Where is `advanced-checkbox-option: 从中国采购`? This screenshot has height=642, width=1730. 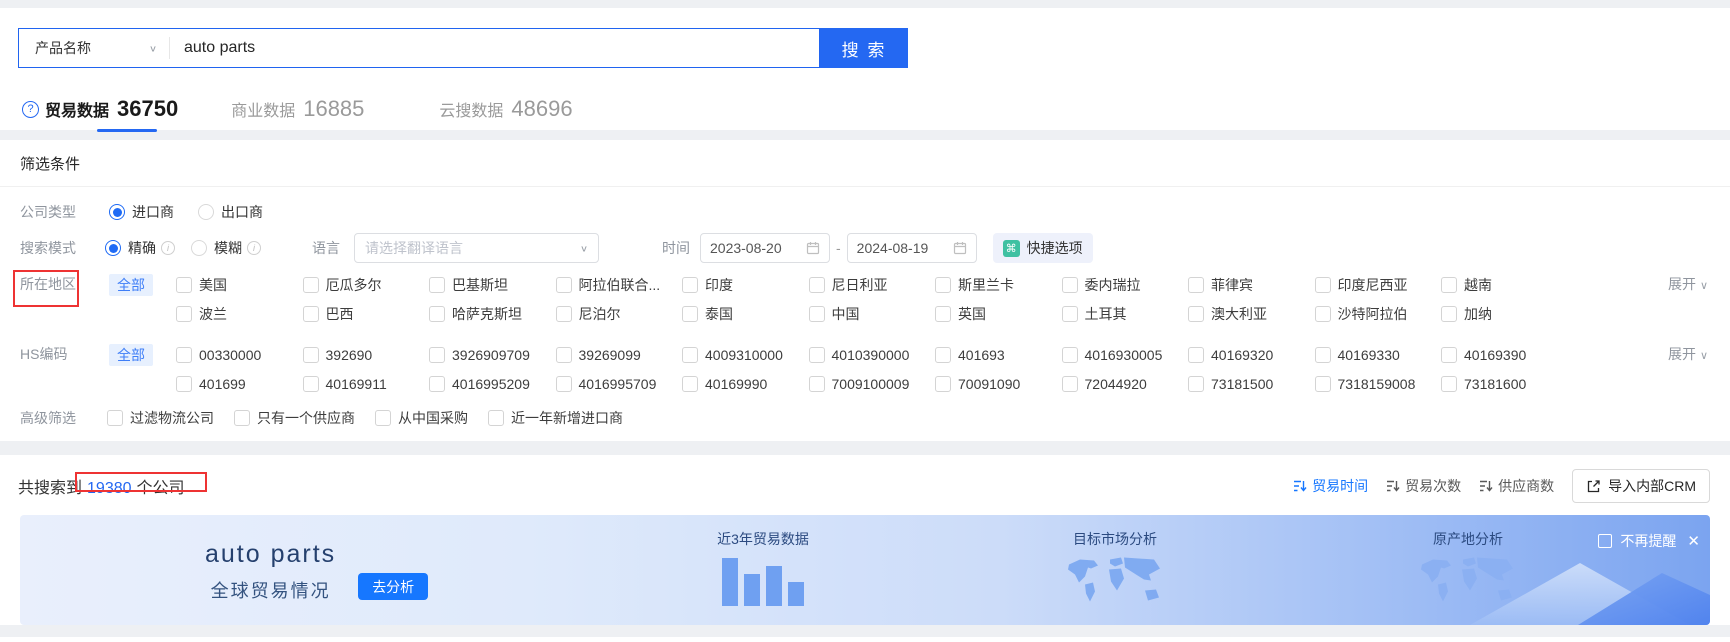
advanced-checkbox-option: 从中国采购 is located at coordinates (421, 418).